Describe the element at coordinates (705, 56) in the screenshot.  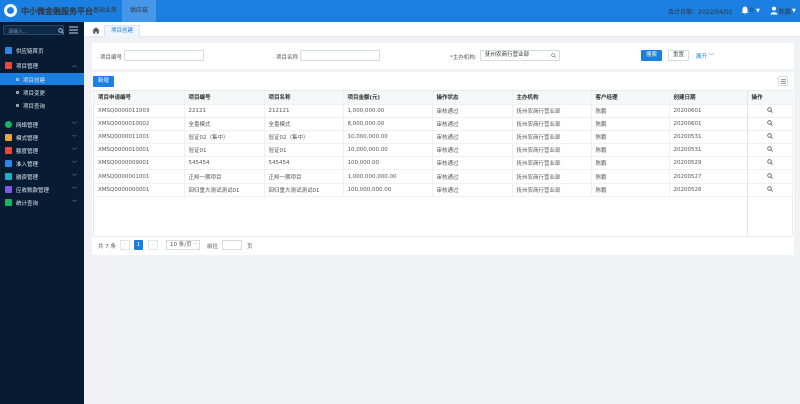
I see `expand-link: 展开 ﹀` at that location.